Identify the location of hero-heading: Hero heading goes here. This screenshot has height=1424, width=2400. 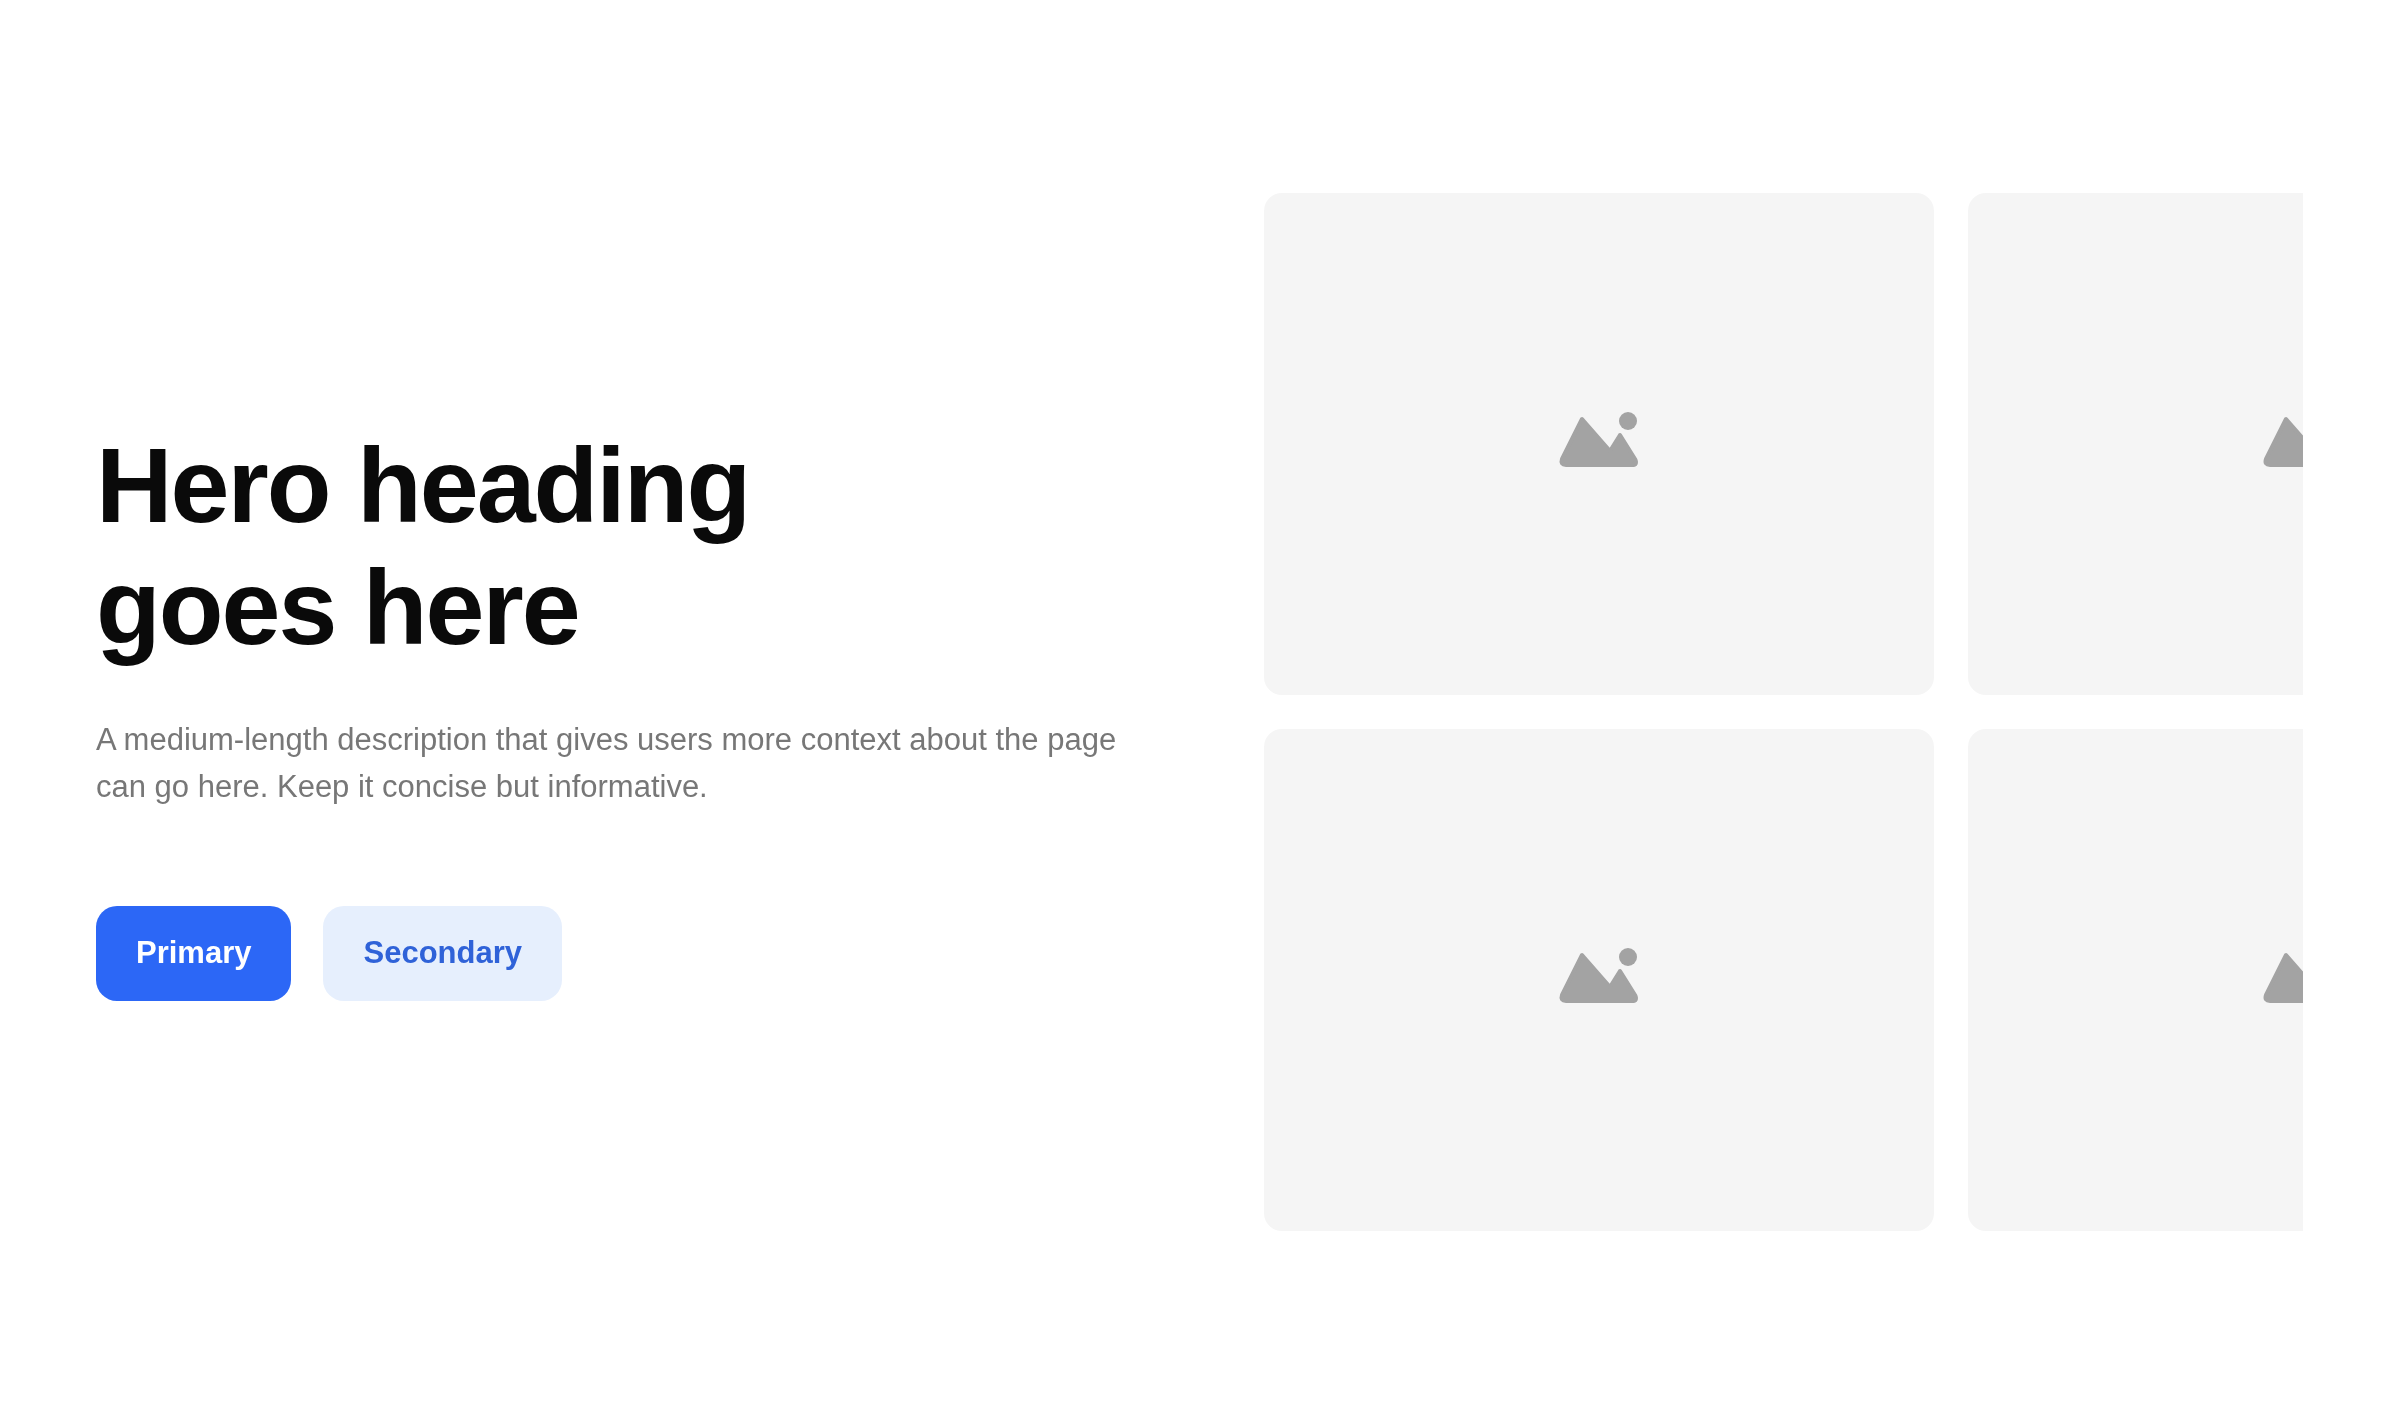
(423, 546).